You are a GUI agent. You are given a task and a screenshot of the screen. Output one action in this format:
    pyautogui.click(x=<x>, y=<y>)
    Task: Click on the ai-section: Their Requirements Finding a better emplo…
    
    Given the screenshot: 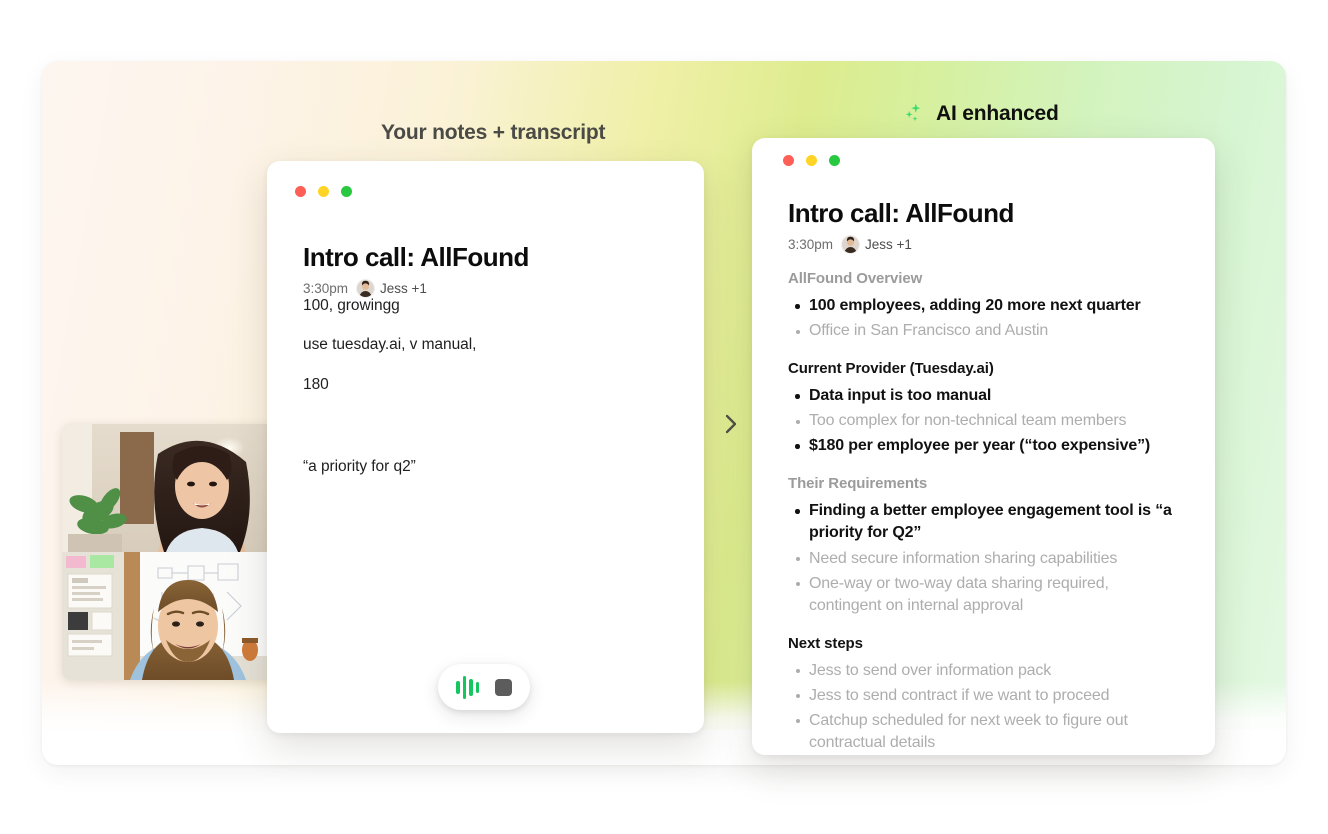 What is the action you would take?
    pyautogui.click(x=986, y=545)
    